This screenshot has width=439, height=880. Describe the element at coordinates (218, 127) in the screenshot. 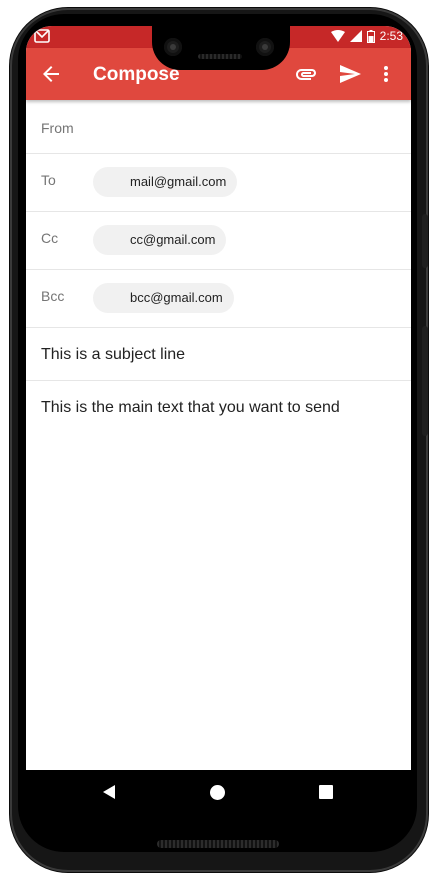

I see `from-field: From` at that location.